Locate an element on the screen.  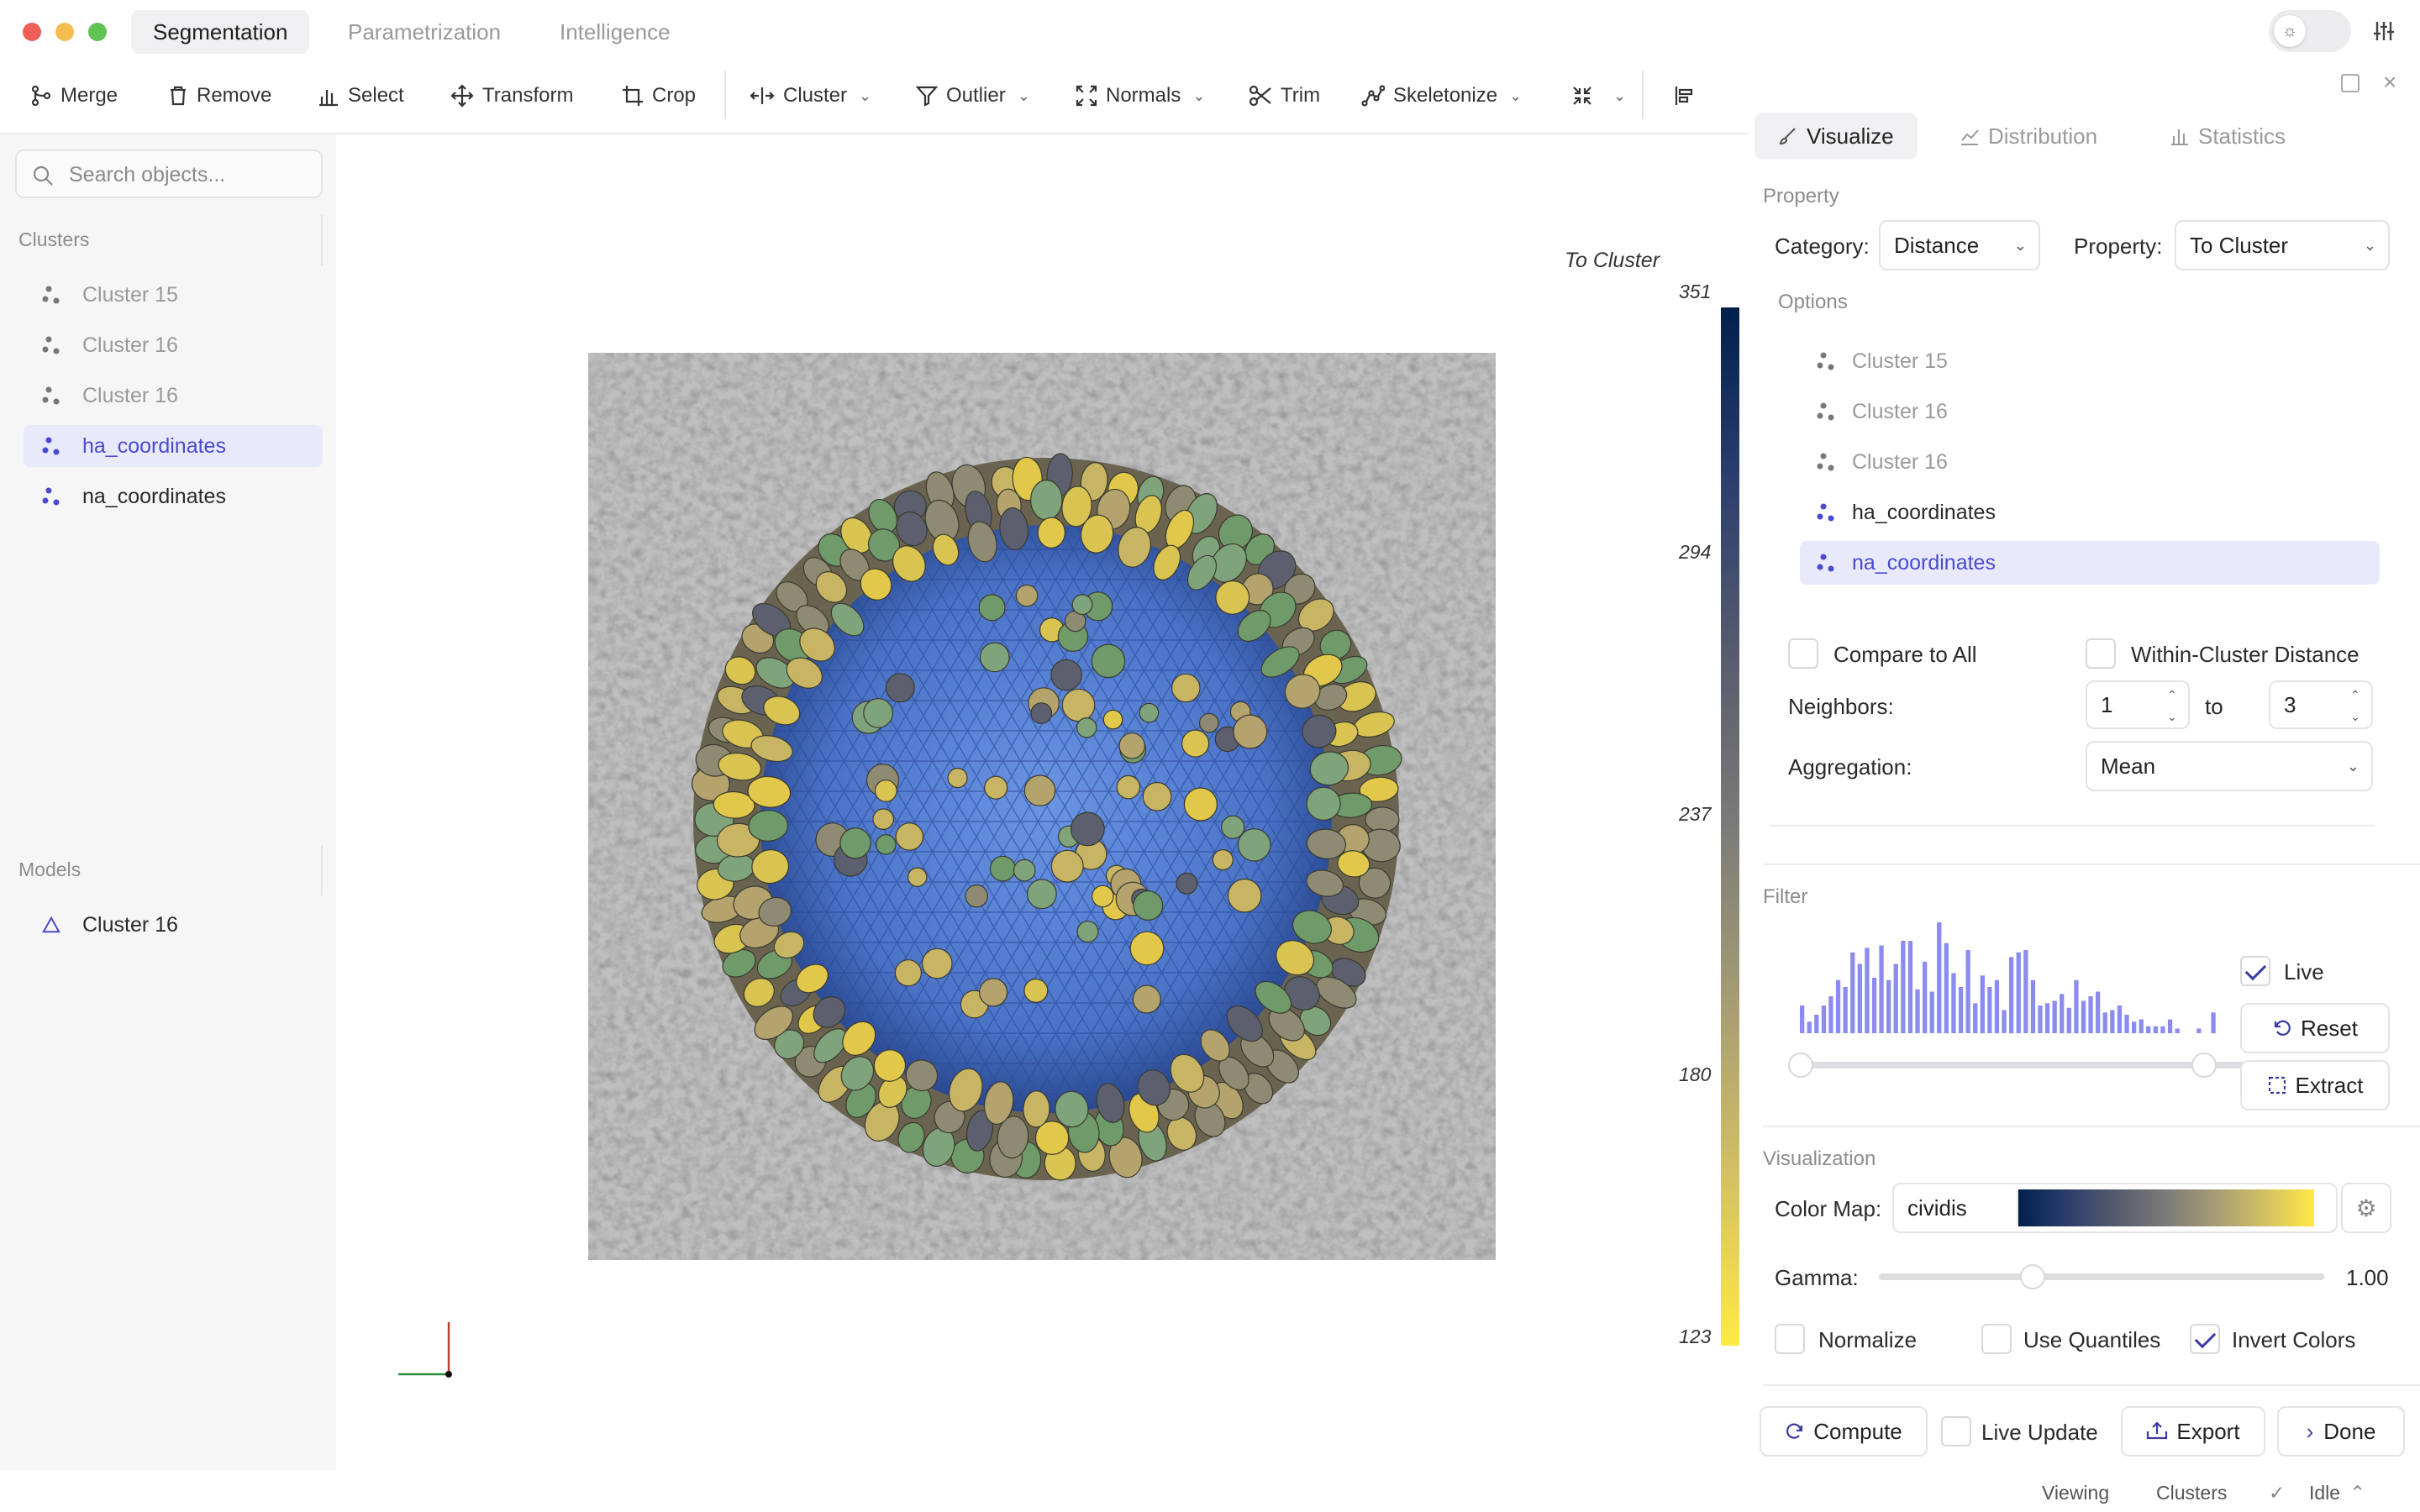
cluster-dropdown: Cluster ⌄ is located at coordinates (810, 95).